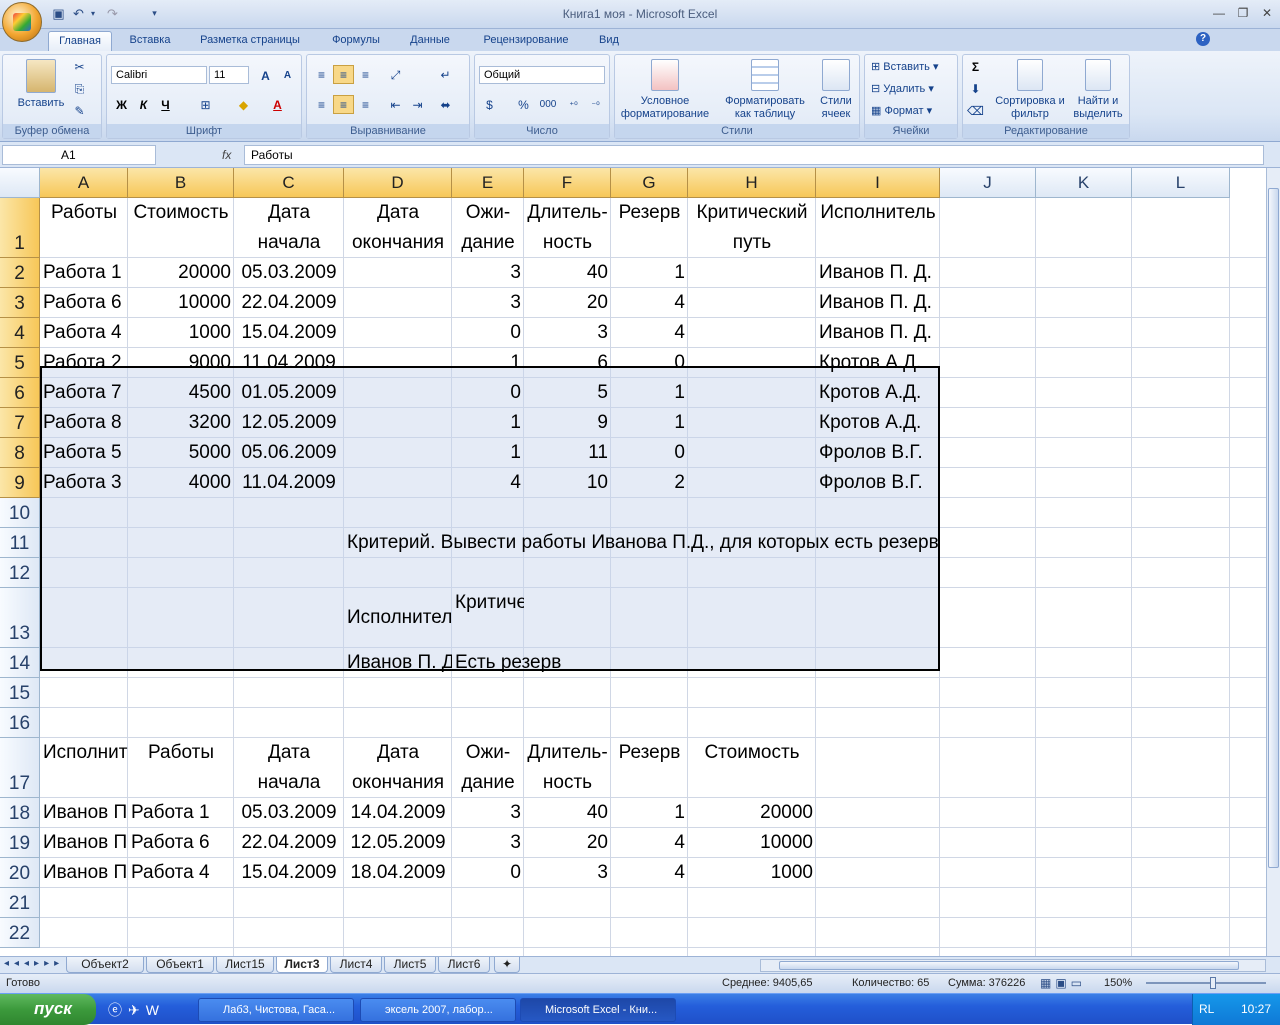  I want to click on font-color-icon: A, so click(277, 104).